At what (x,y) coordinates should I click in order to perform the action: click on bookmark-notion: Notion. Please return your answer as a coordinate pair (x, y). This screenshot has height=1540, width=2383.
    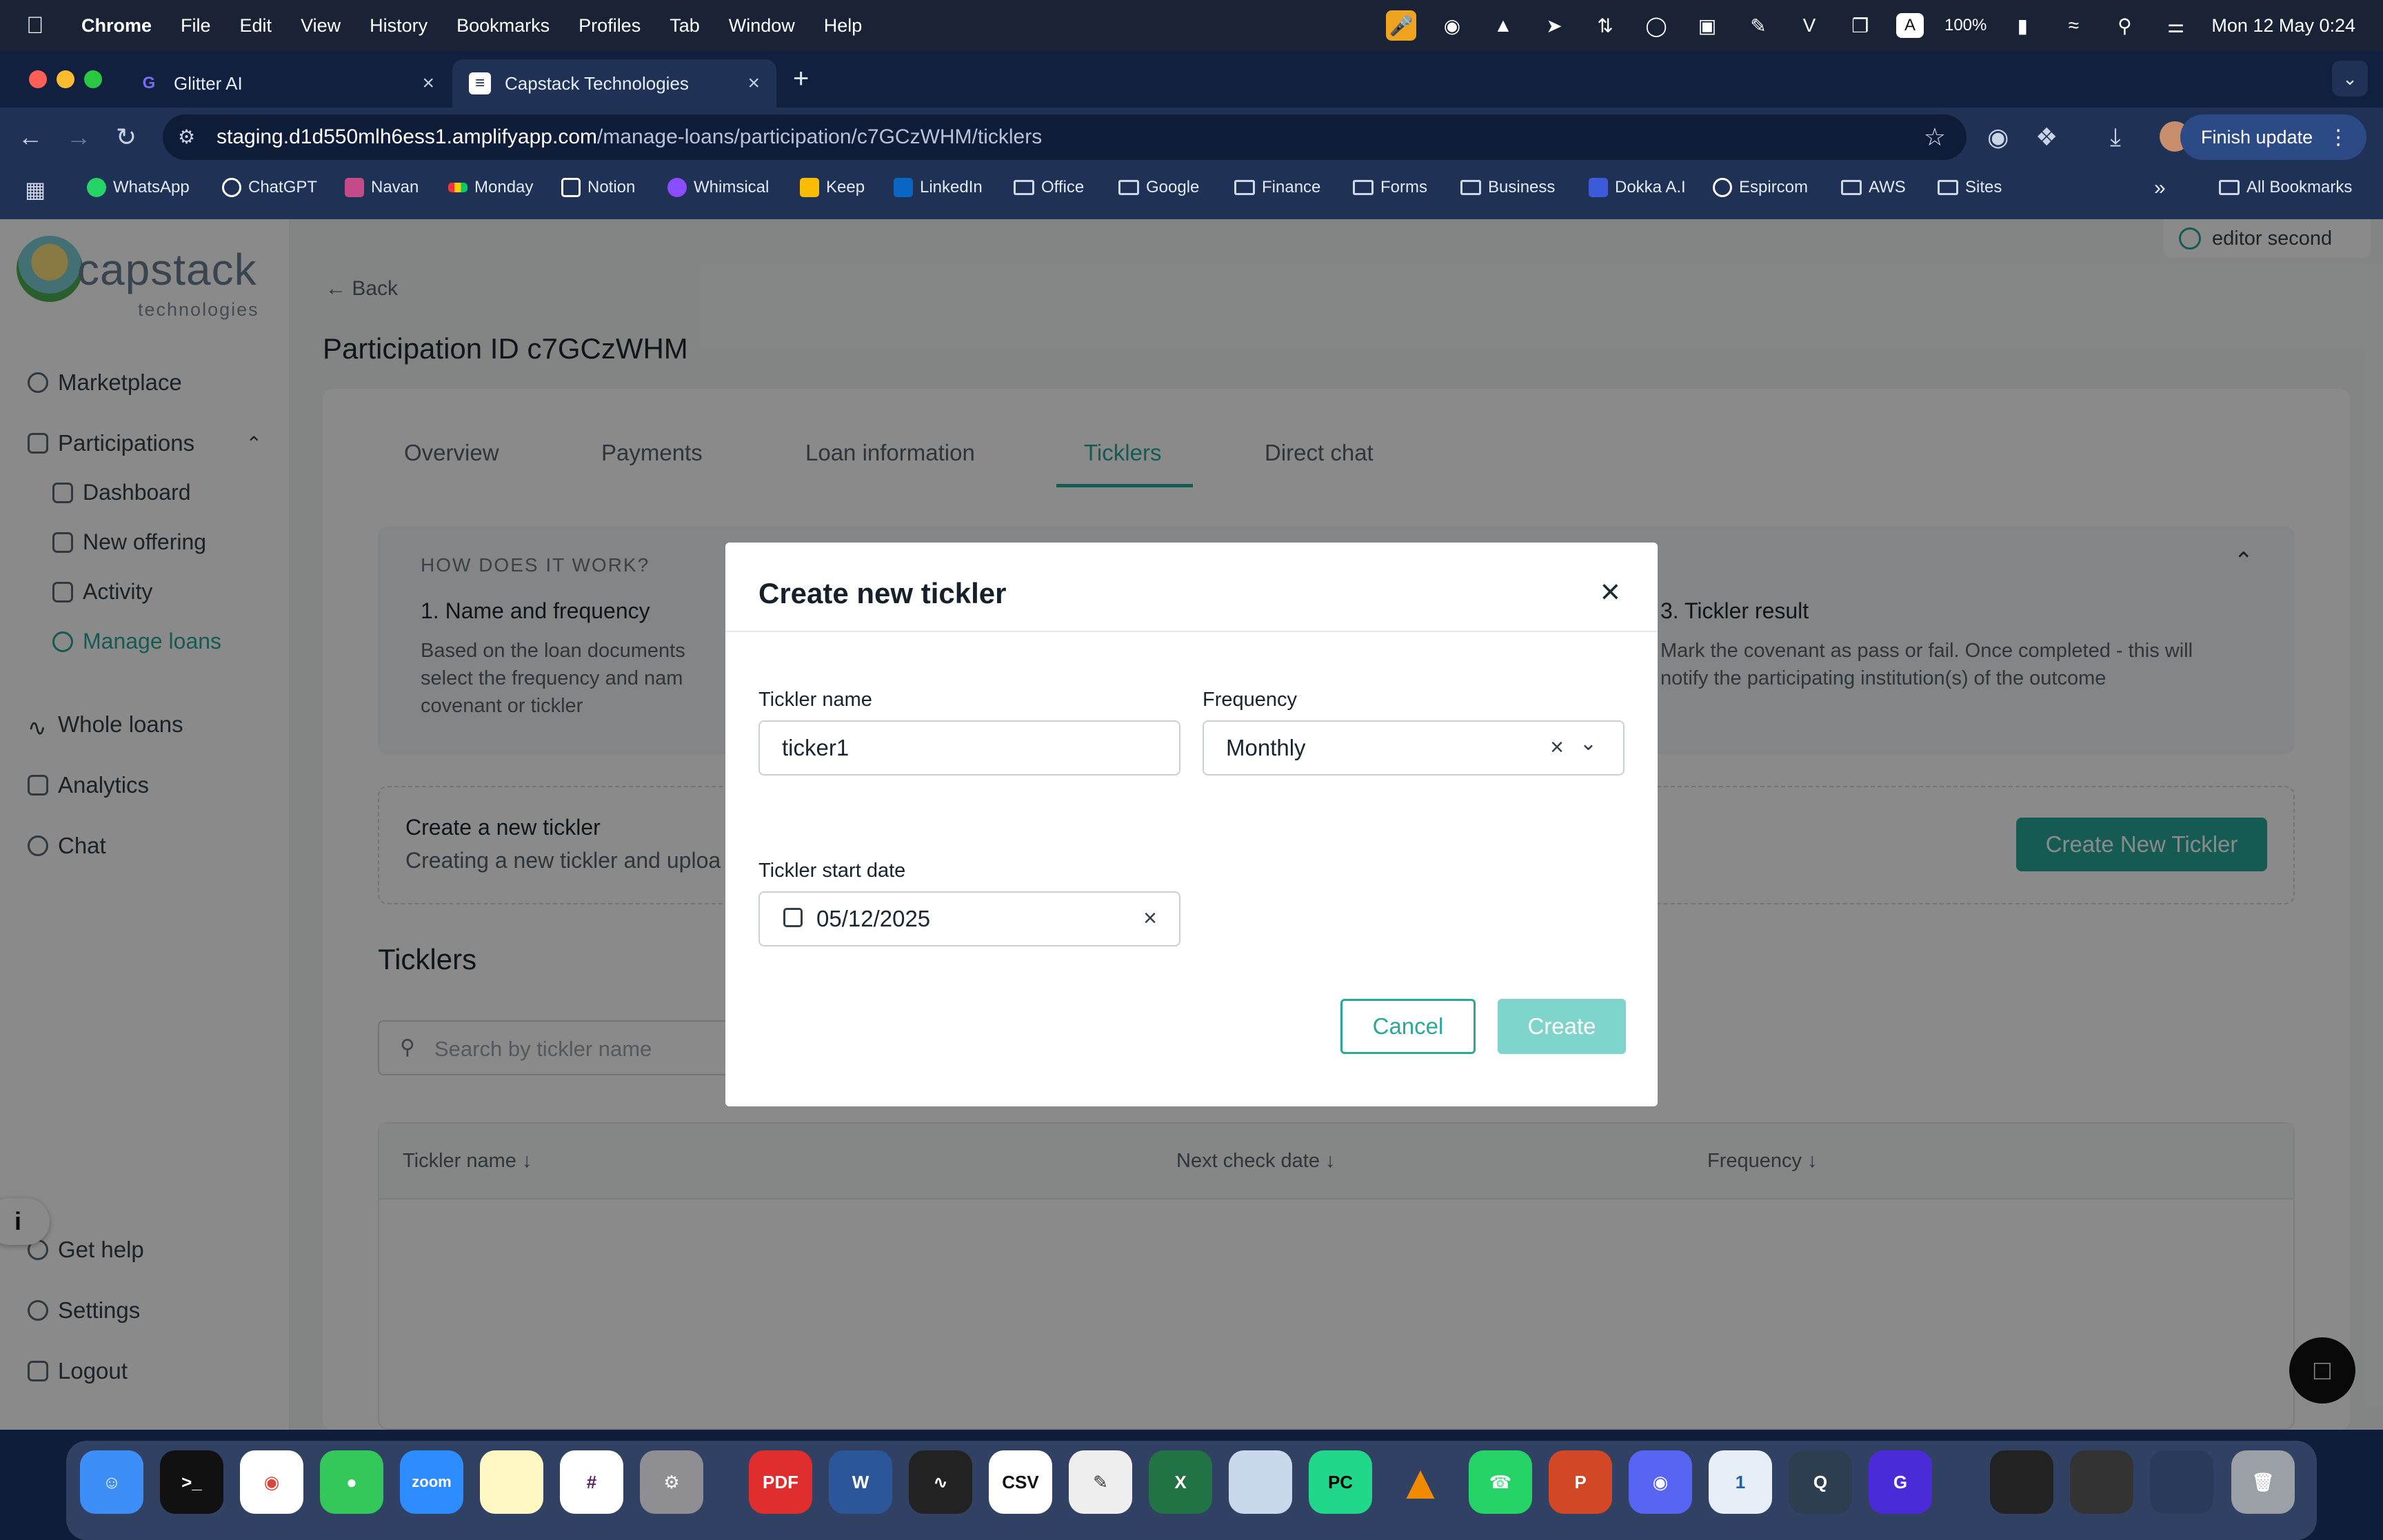
    Looking at the image, I should click on (598, 188).